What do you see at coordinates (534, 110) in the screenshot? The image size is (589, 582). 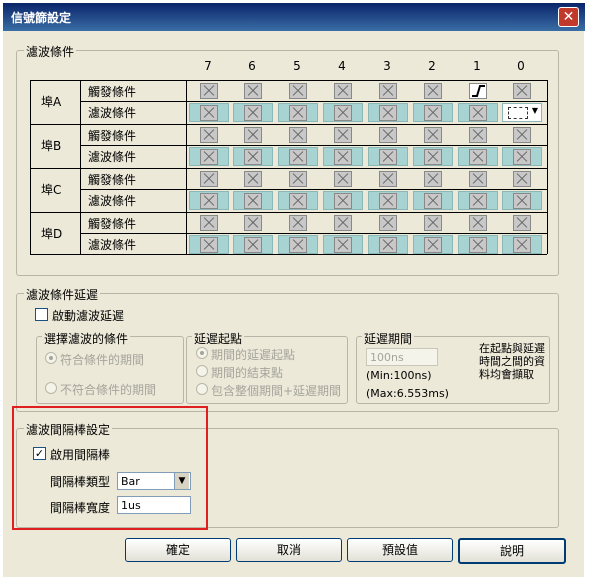 I see `chevron-down-icon: ▼` at bounding box center [534, 110].